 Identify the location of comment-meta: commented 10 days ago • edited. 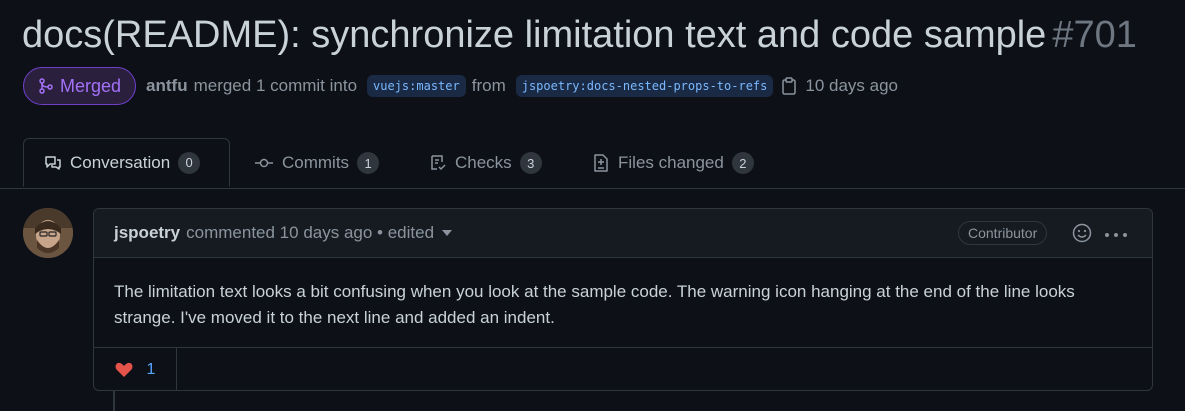
(310, 233).